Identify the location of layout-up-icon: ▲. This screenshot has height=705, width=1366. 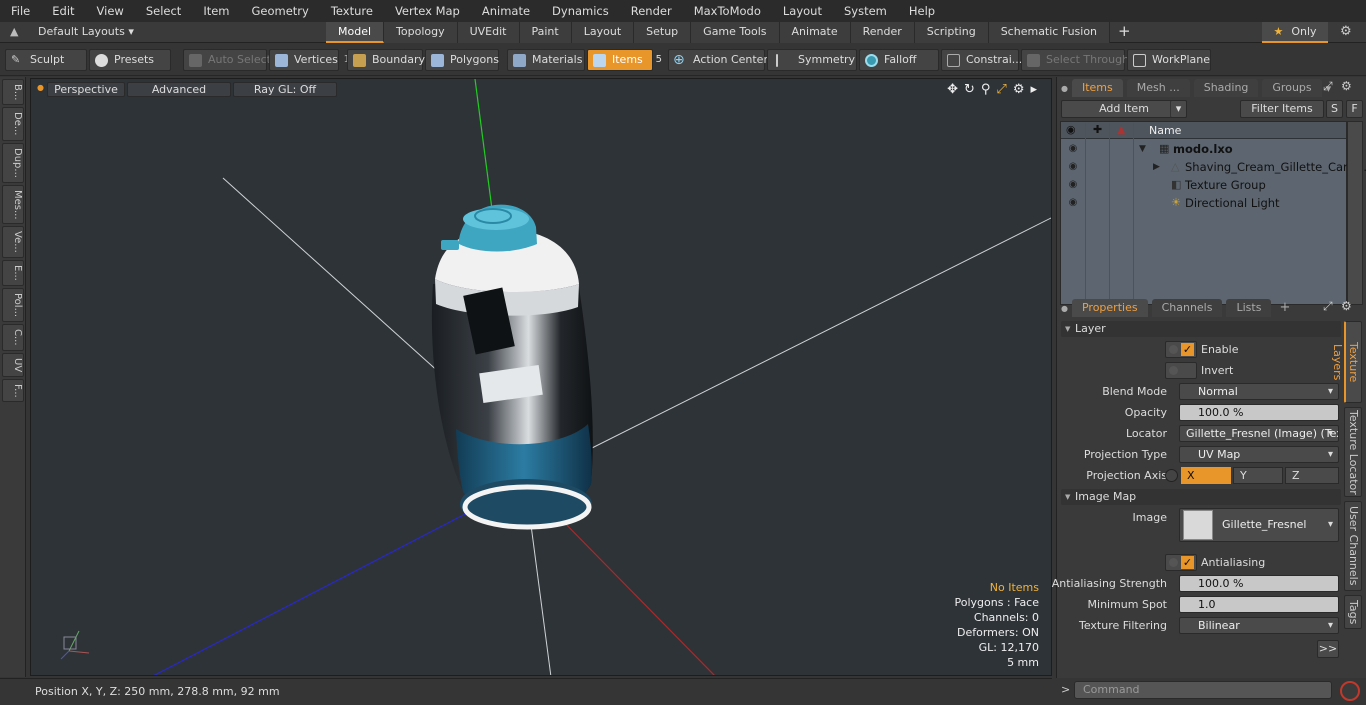
(14, 31).